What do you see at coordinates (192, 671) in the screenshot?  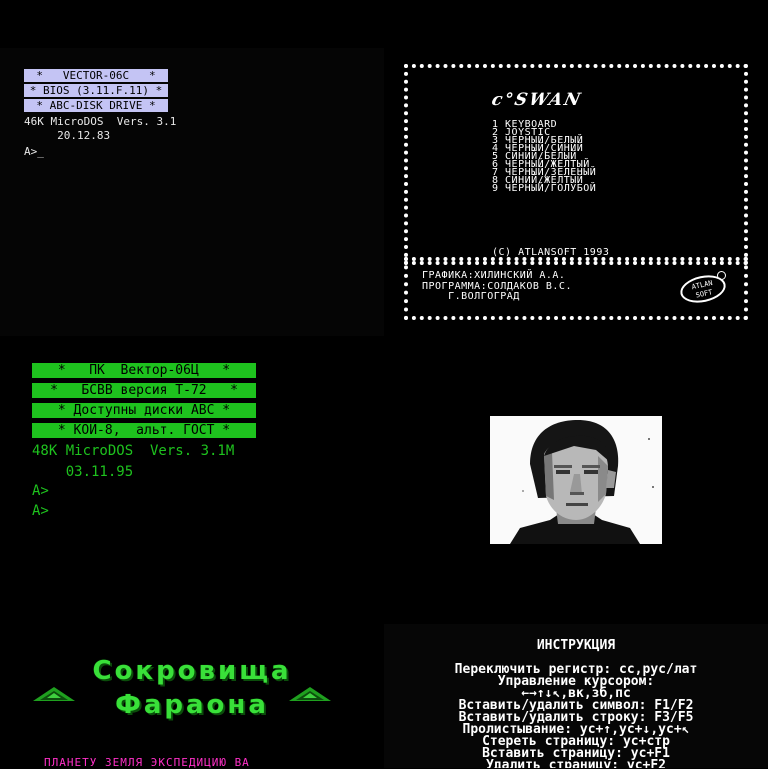 I see `game-title: Сокровища` at bounding box center [192, 671].